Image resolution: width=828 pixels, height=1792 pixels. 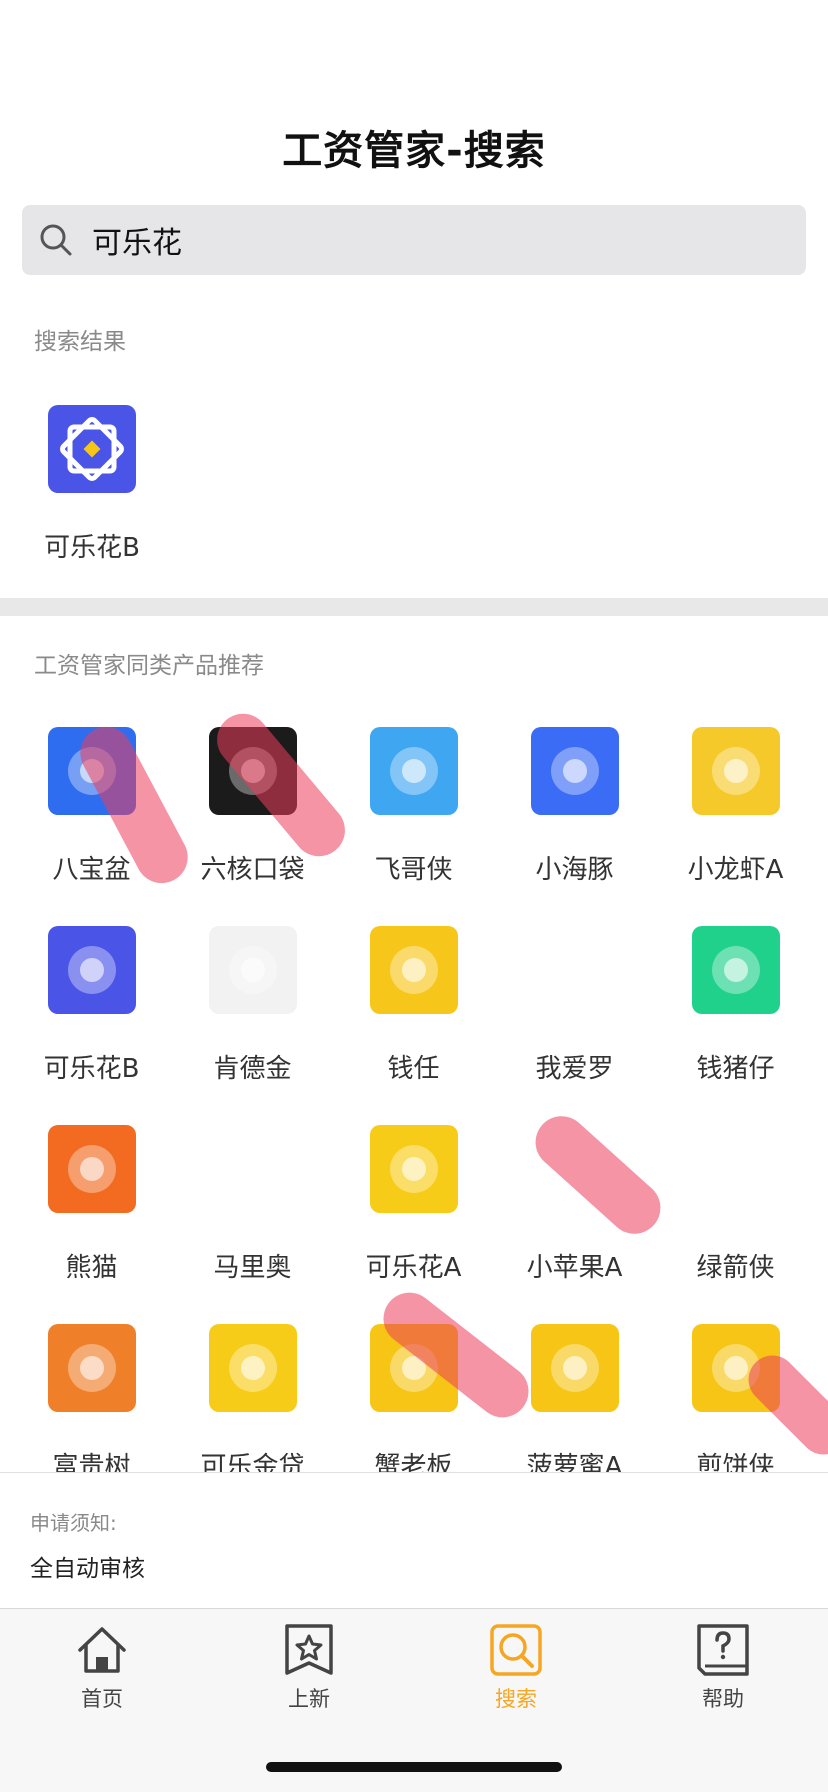 What do you see at coordinates (91, 1462) in the screenshot?
I see `app-grid-item-name: 富贵树` at bounding box center [91, 1462].